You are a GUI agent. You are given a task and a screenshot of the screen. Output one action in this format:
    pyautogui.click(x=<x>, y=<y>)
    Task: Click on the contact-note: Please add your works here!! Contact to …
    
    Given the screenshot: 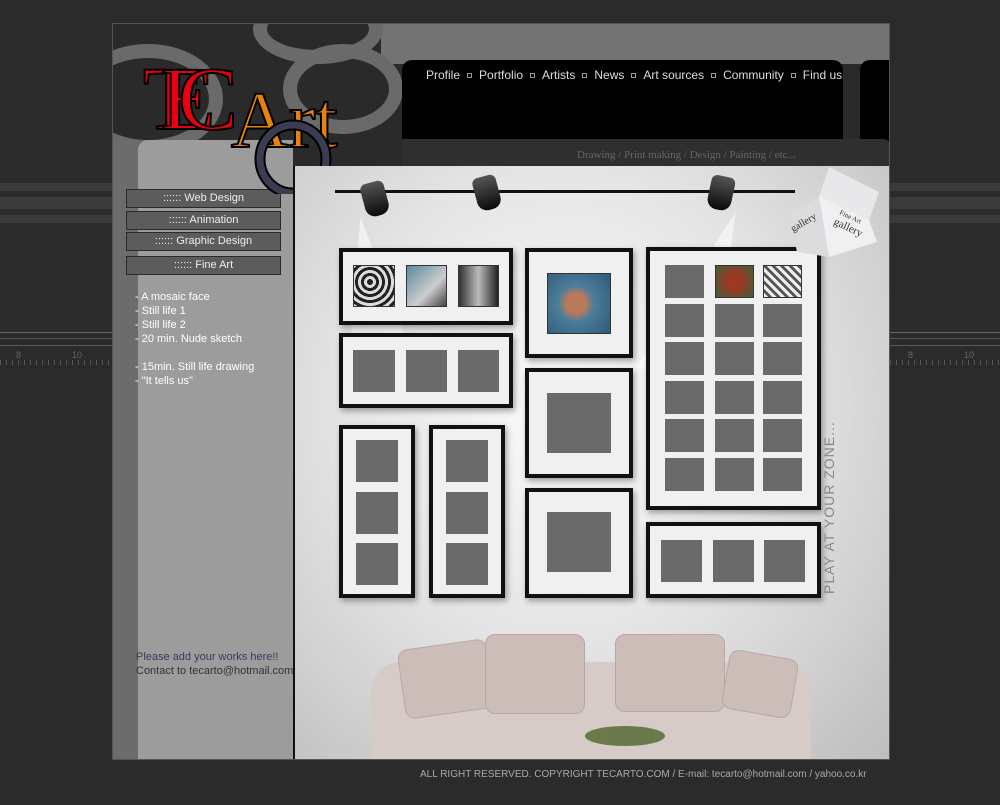 What is the action you would take?
    pyautogui.click(x=214, y=664)
    